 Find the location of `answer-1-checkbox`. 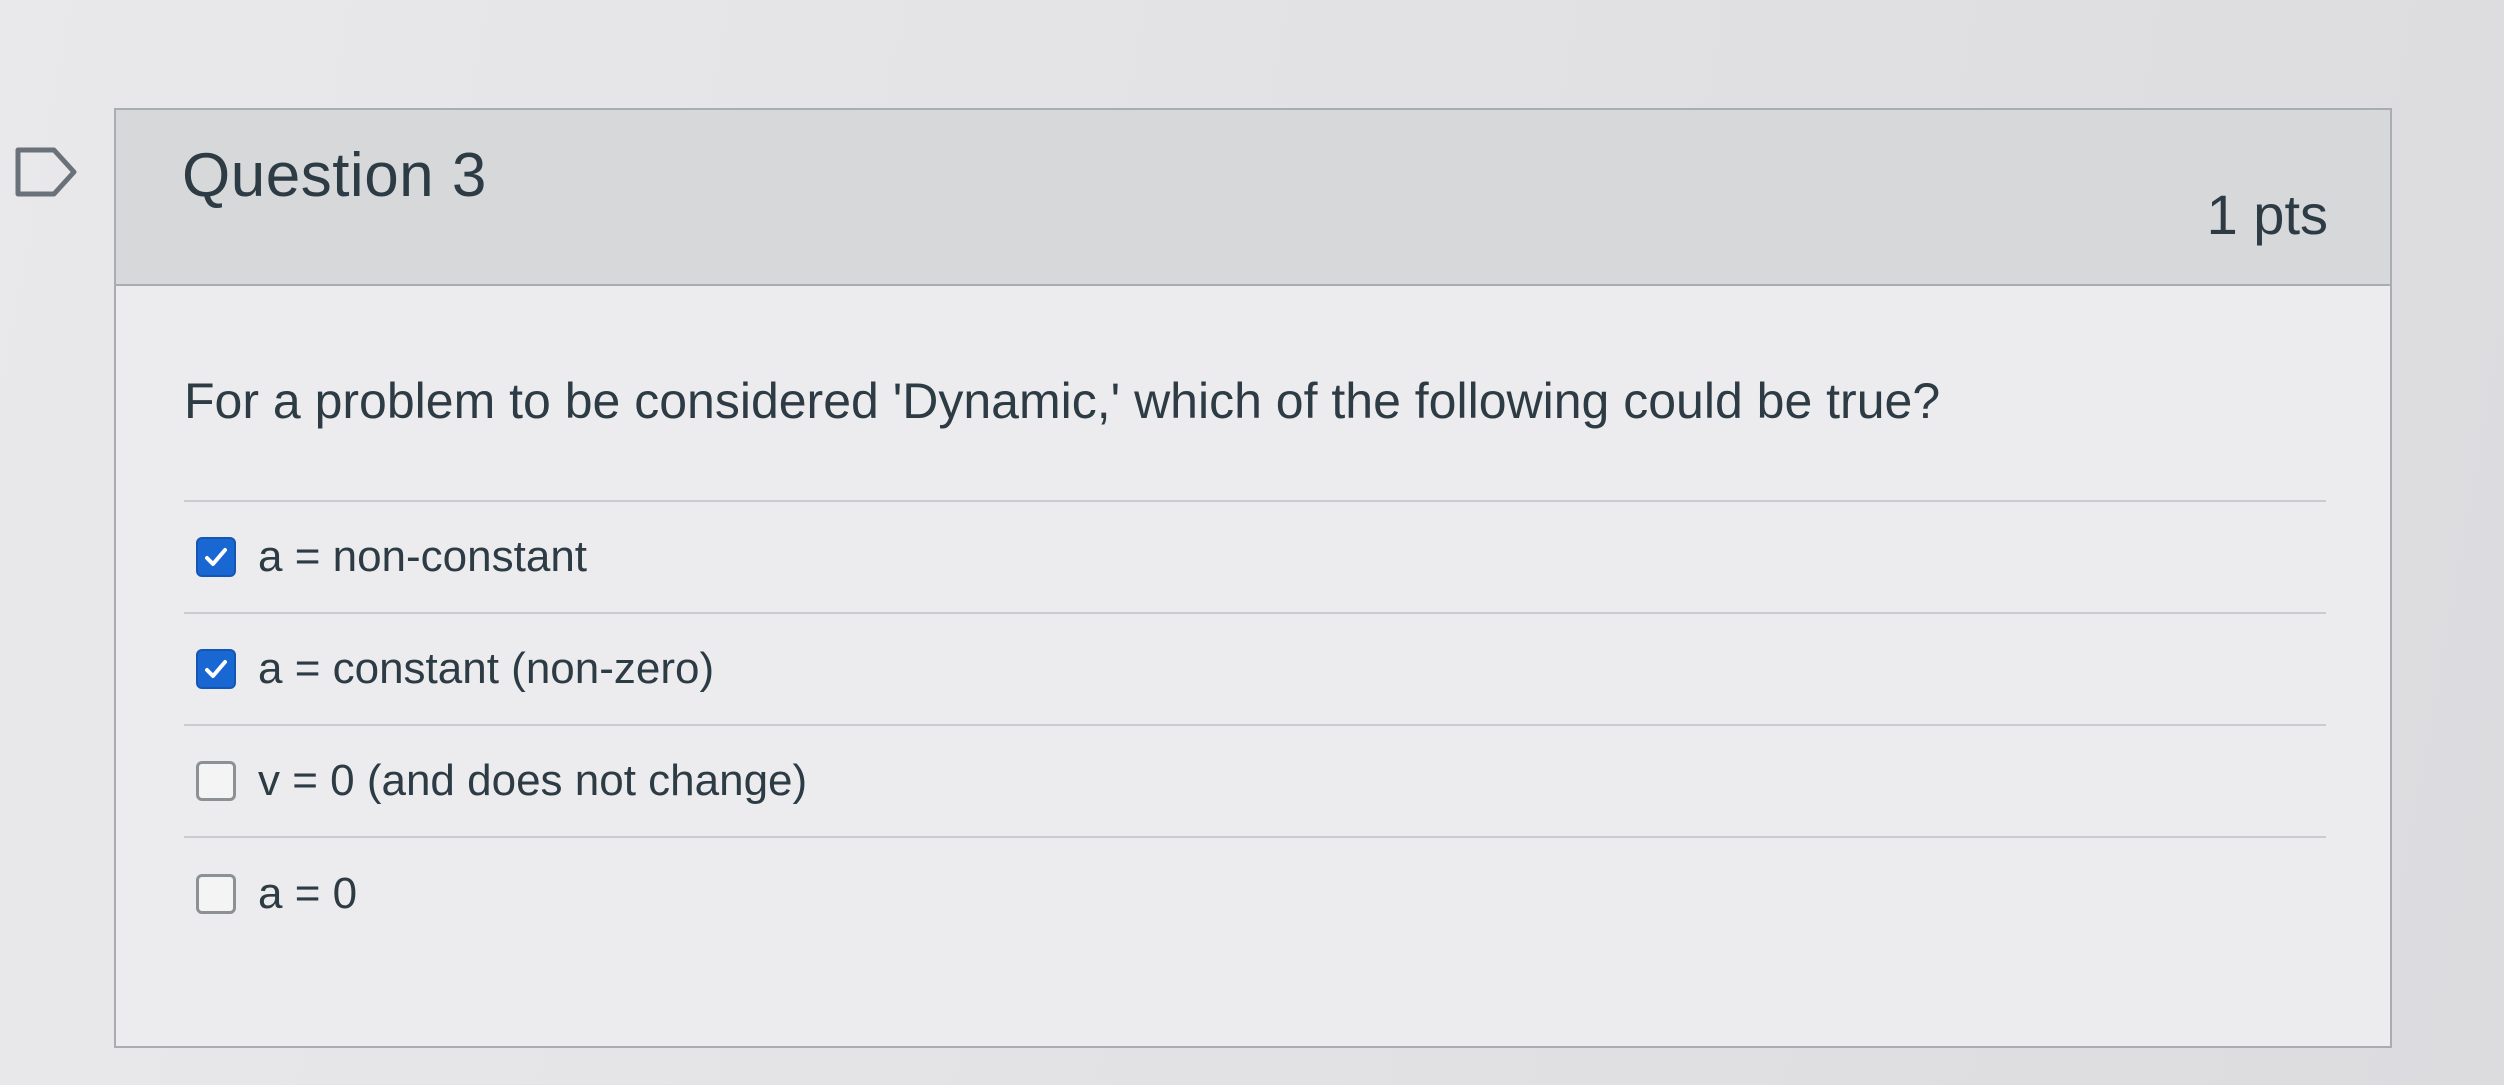

answer-1-checkbox is located at coordinates (216, 557).